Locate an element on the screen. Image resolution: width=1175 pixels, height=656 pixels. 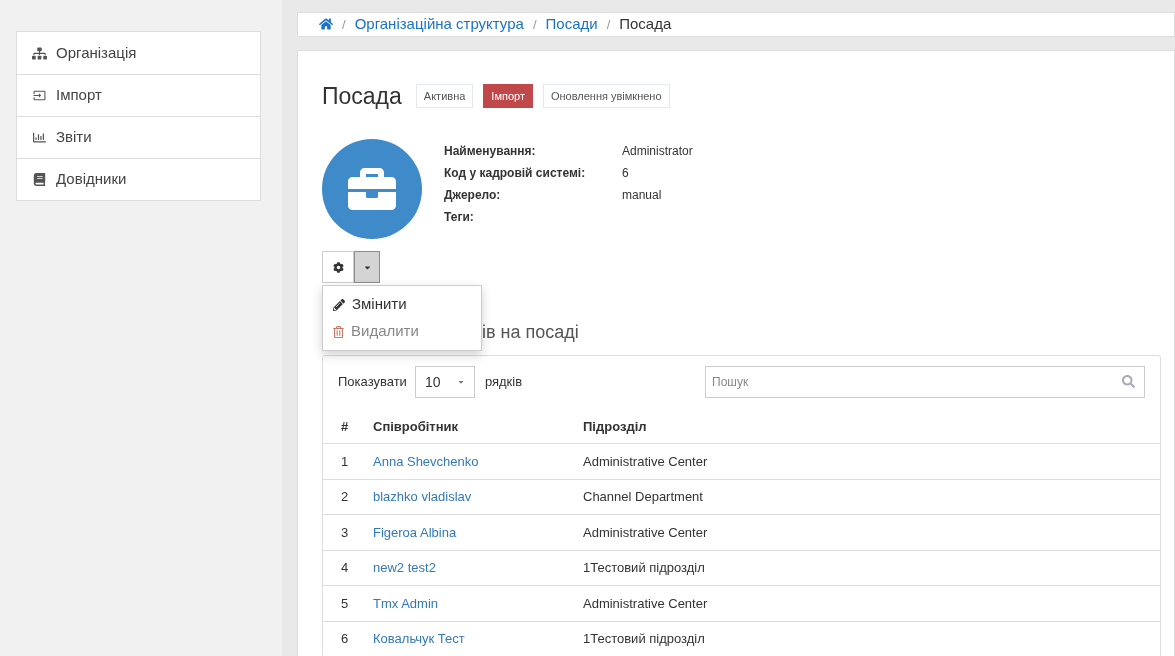
page-size-select: 10 is located at coordinates (444, 382).